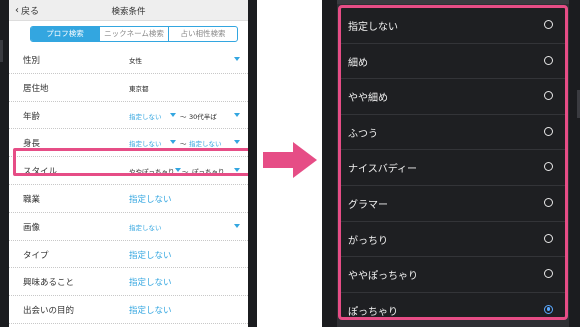 The height and width of the screenshot is (327, 580). Describe the element at coordinates (150, 283) in the screenshot. I see `interests-value: 指定しない` at that location.